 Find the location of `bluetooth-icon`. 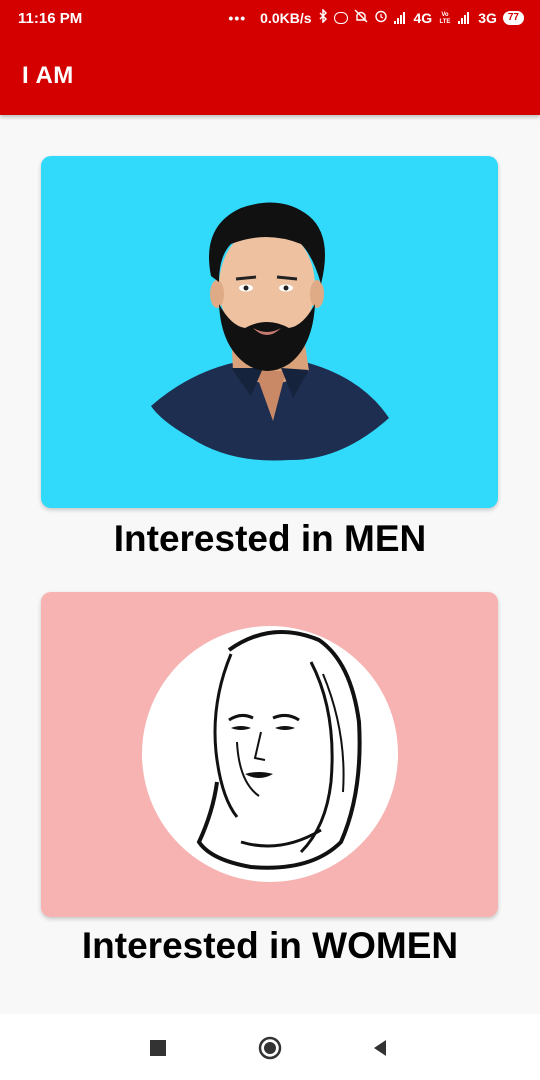

bluetooth-icon is located at coordinates (323, 17).